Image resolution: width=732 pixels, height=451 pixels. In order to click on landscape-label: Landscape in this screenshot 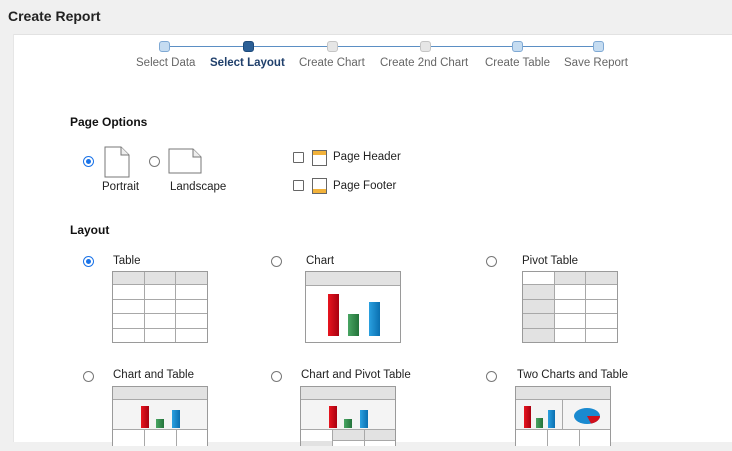, I will do `click(198, 187)`.